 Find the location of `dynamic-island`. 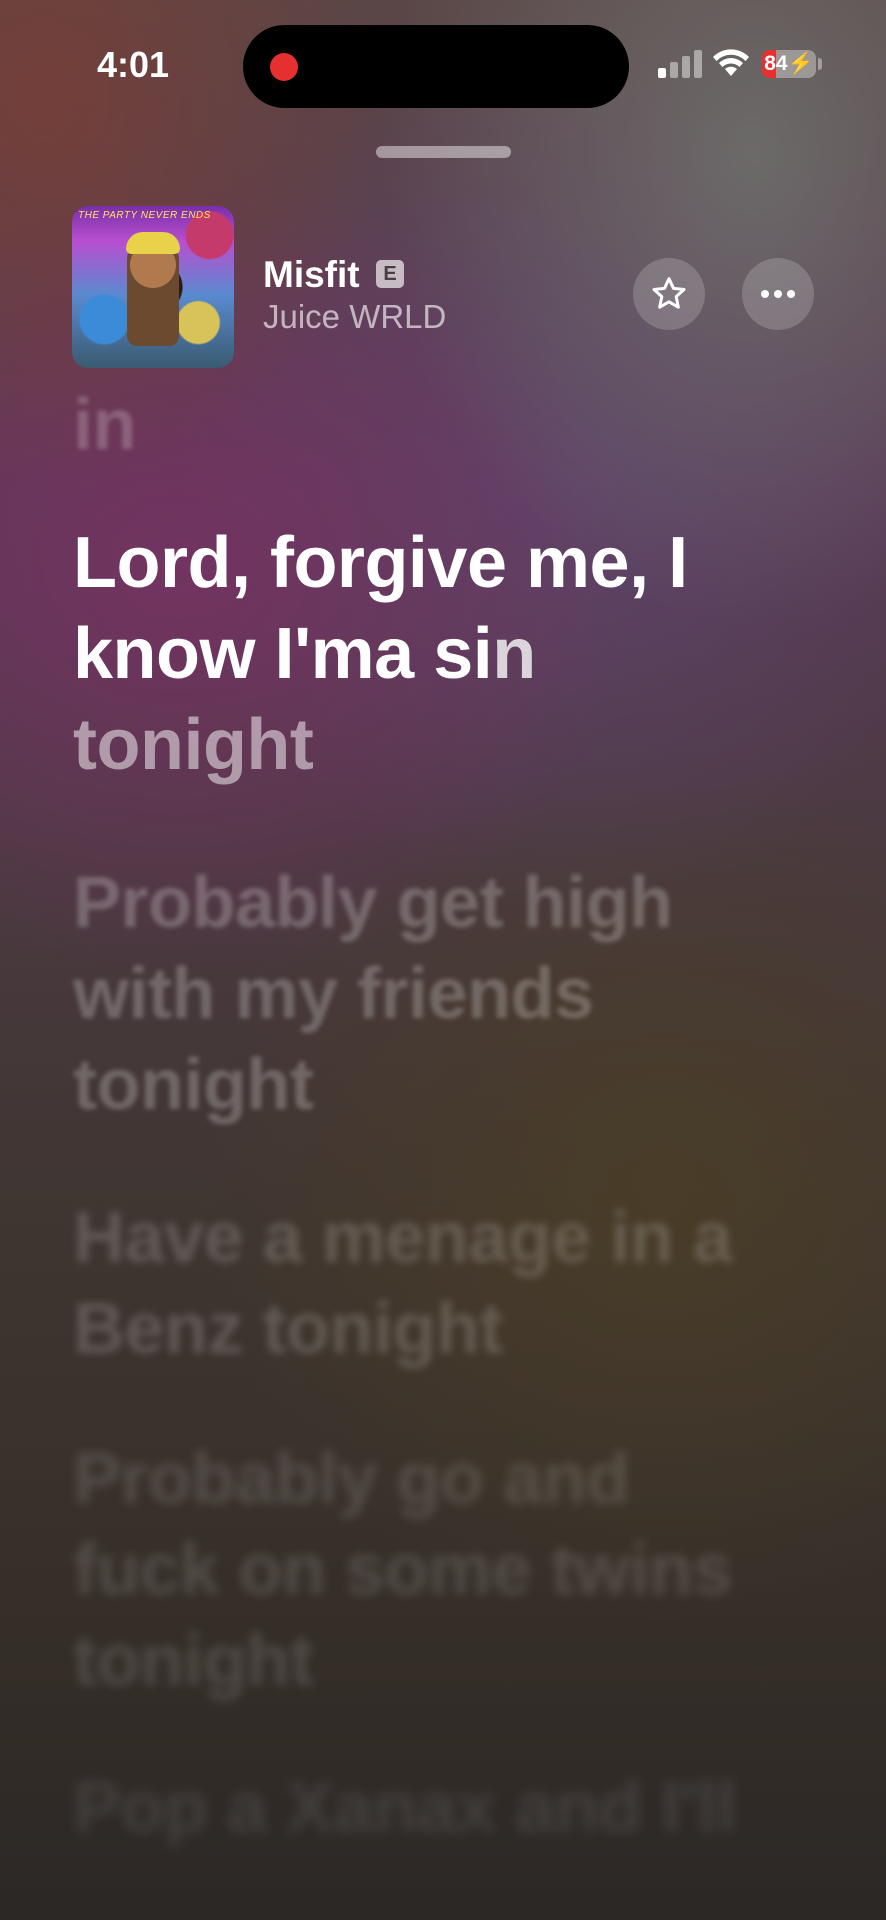

dynamic-island is located at coordinates (436, 66).